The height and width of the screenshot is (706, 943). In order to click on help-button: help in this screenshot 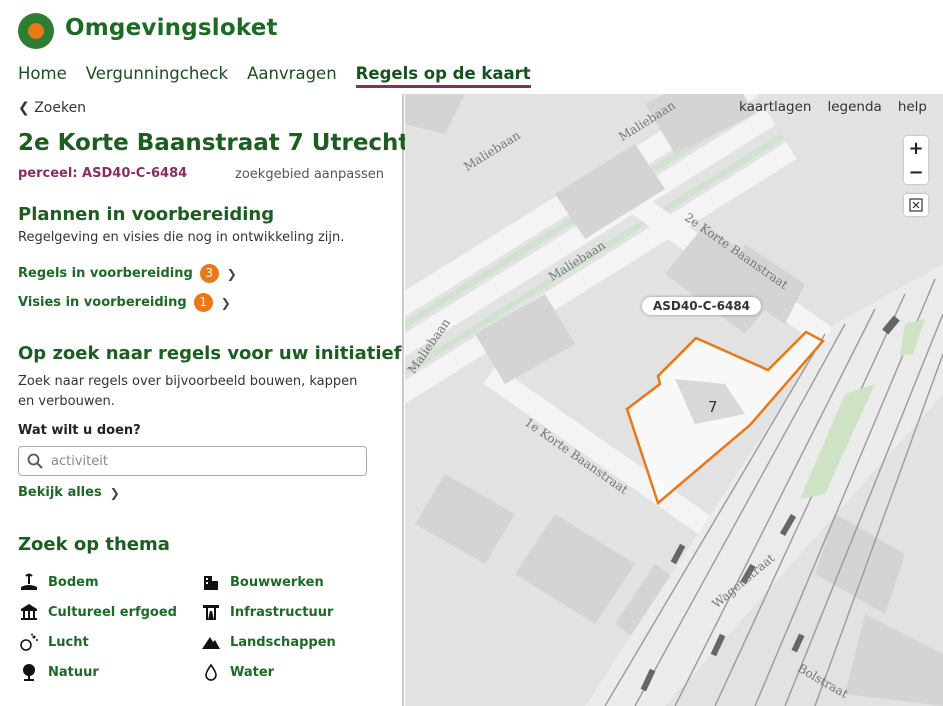, I will do `click(912, 107)`.